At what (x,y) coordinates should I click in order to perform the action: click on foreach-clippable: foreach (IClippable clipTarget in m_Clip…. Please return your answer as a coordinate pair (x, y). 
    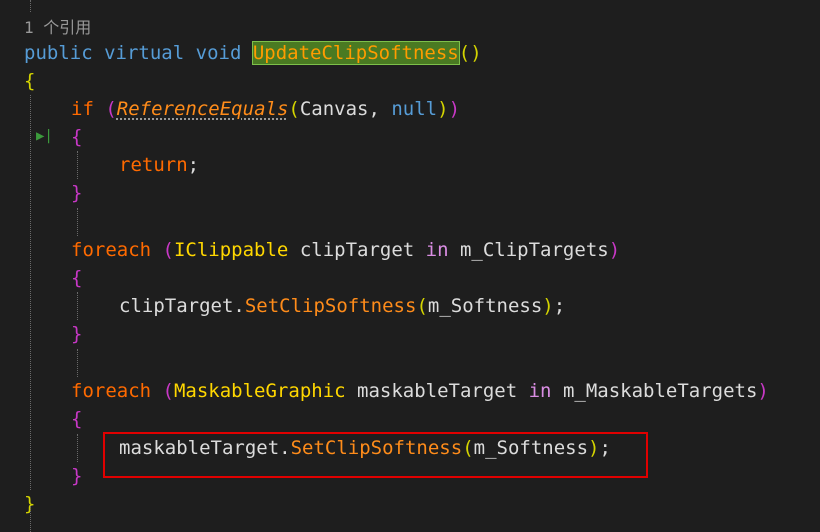
    Looking at the image, I should click on (345, 250).